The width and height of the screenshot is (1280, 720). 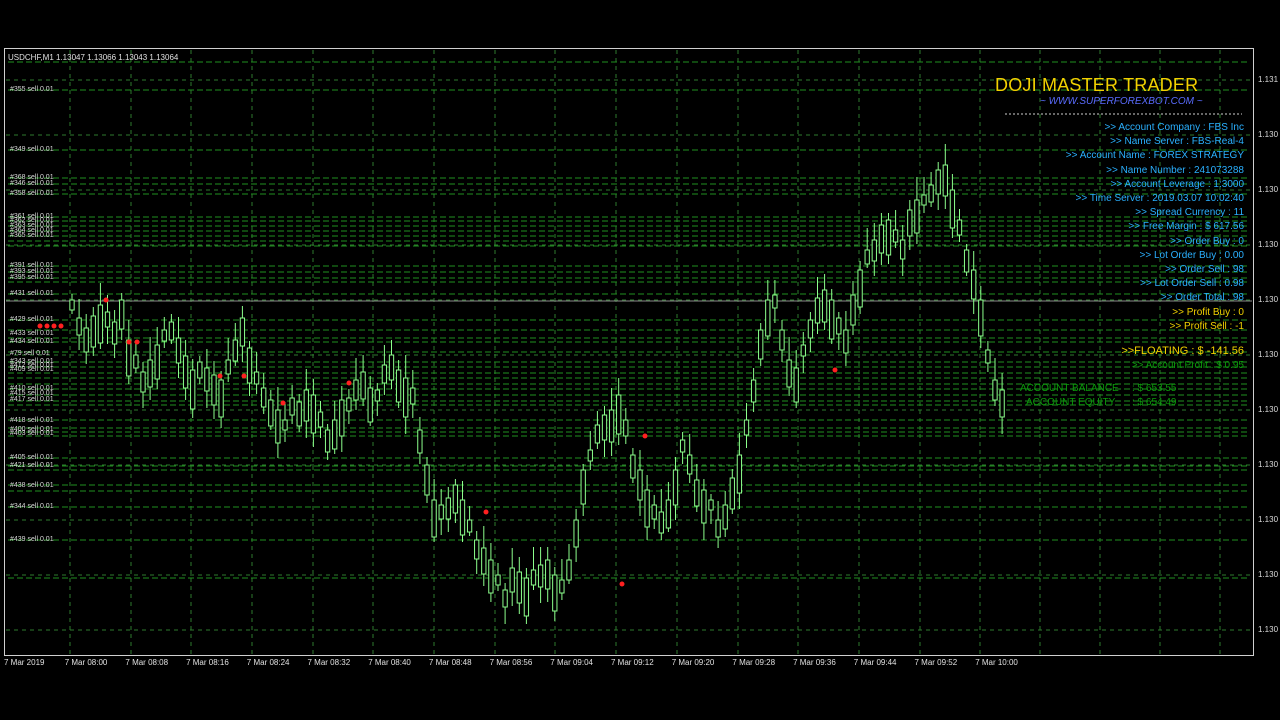 I want to click on time-tick: 7 Mar 08:08, so click(x=147, y=662).